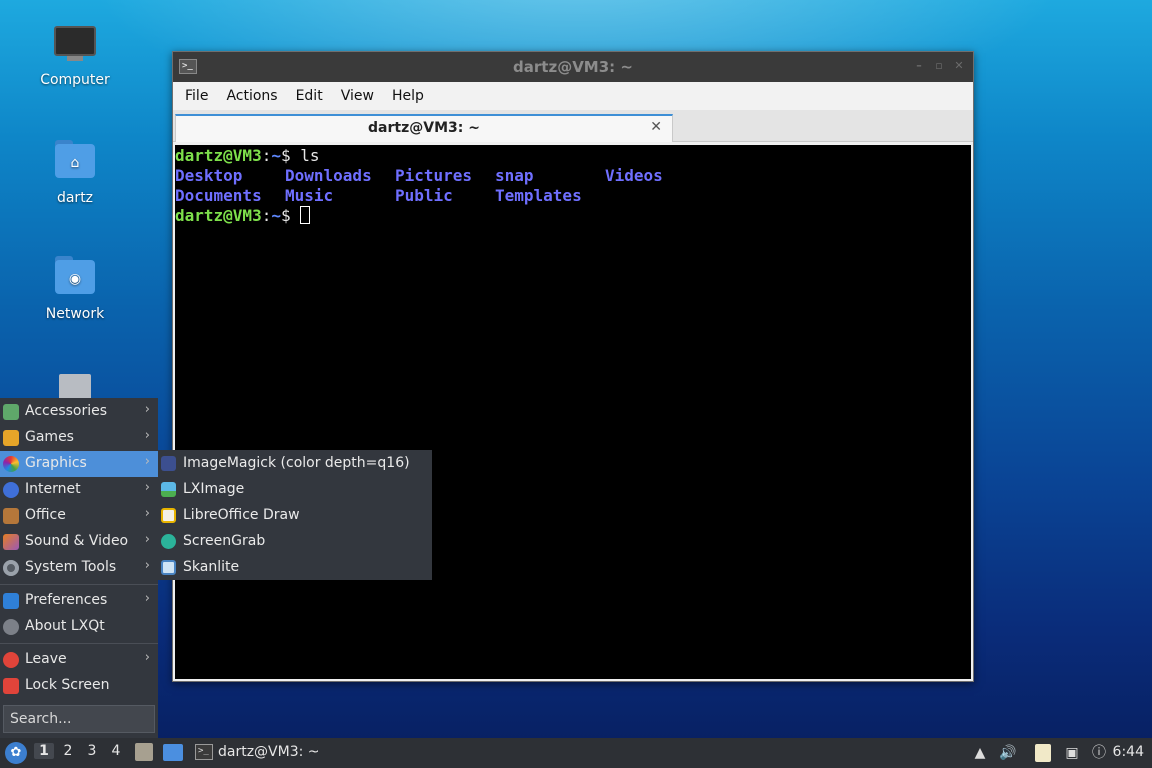 The width and height of the screenshot is (1152, 768). Describe the element at coordinates (116, 751) in the screenshot. I see `desktop-switcher-4: 4` at that location.